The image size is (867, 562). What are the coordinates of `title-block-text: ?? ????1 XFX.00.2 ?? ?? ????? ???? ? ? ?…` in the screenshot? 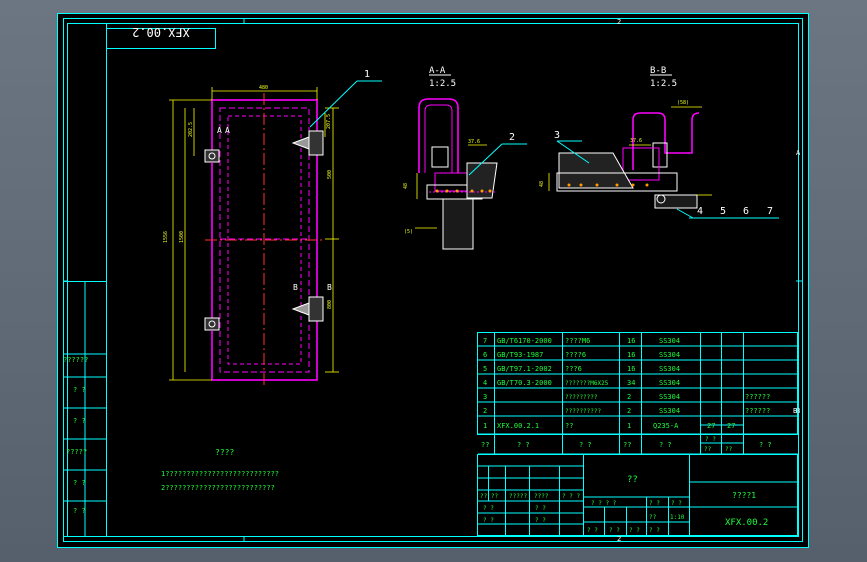 It's located at (624, 504).